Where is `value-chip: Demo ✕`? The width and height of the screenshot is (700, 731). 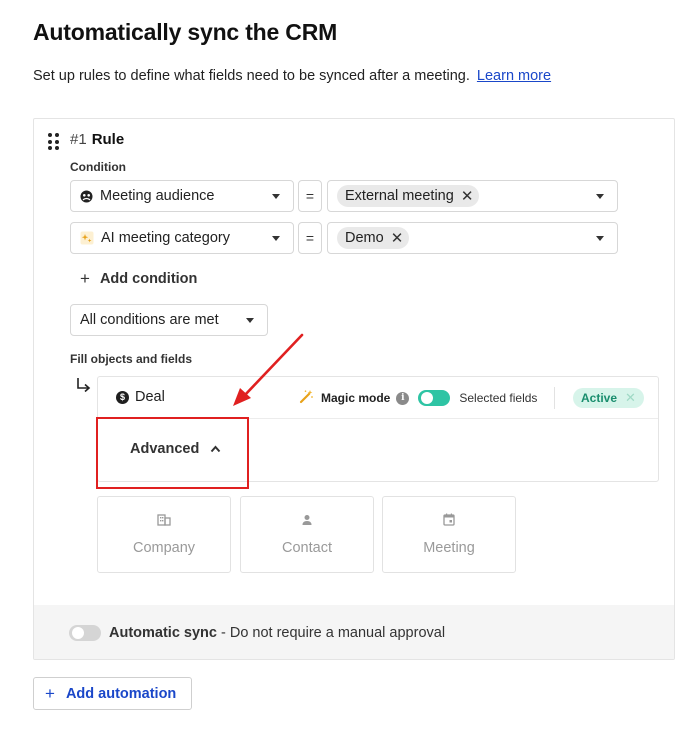
value-chip: Demo ✕ is located at coordinates (373, 238).